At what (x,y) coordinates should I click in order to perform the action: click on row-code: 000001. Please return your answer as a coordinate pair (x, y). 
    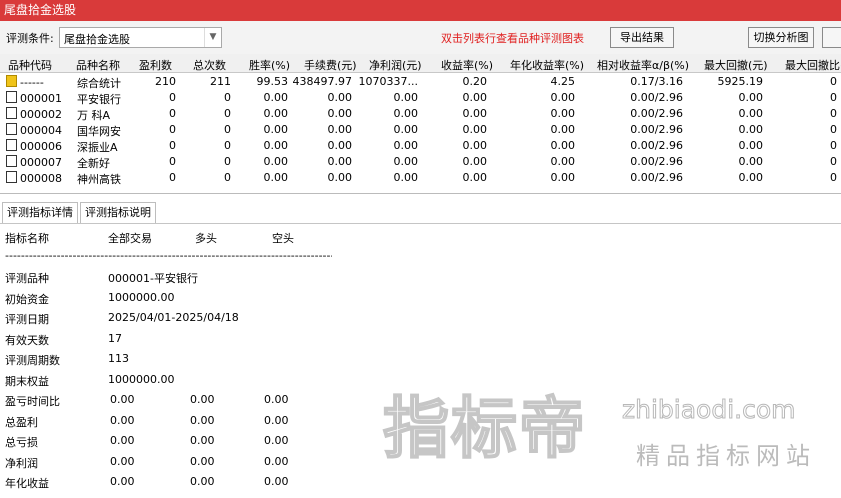
    Looking at the image, I should click on (34, 98).